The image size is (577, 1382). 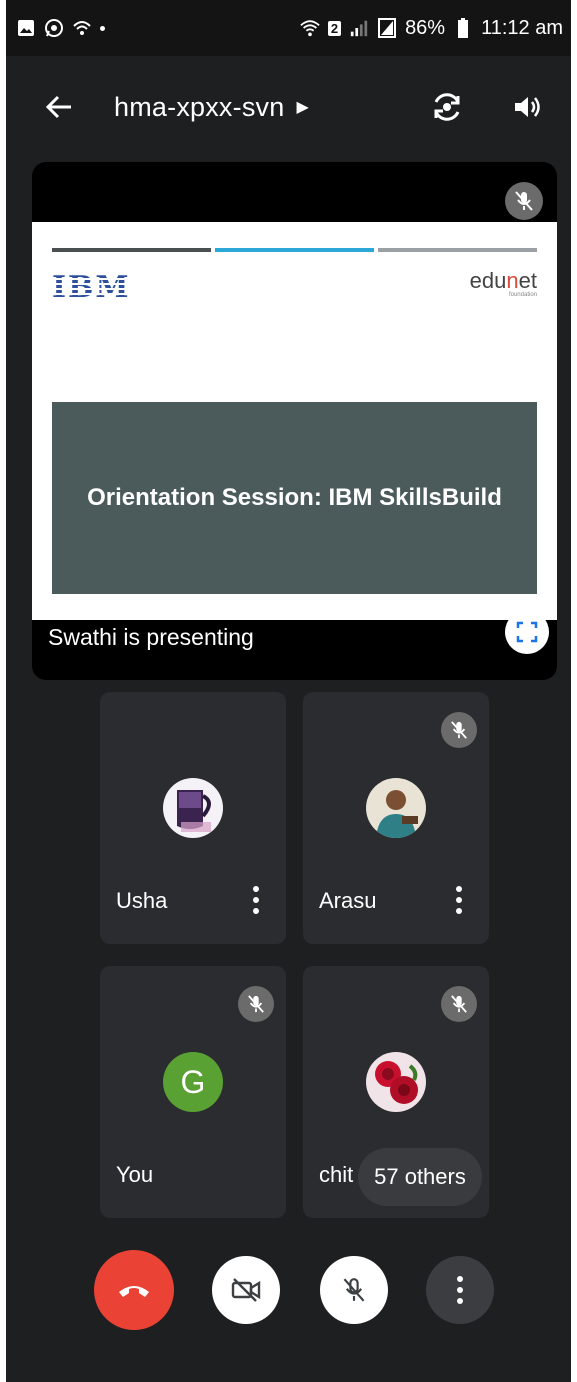 I want to click on wifi-icon, so click(x=310, y=28).